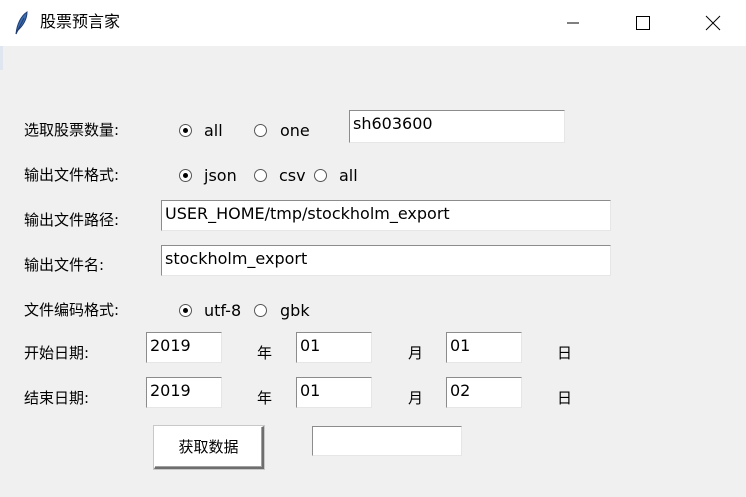 Image resolution: width=746 pixels, height=497 pixels. What do you see at coordinates (209, 447) in the screenshot?
I see `fetch-data-button: 获取数据` at bounding box center [209, 447].